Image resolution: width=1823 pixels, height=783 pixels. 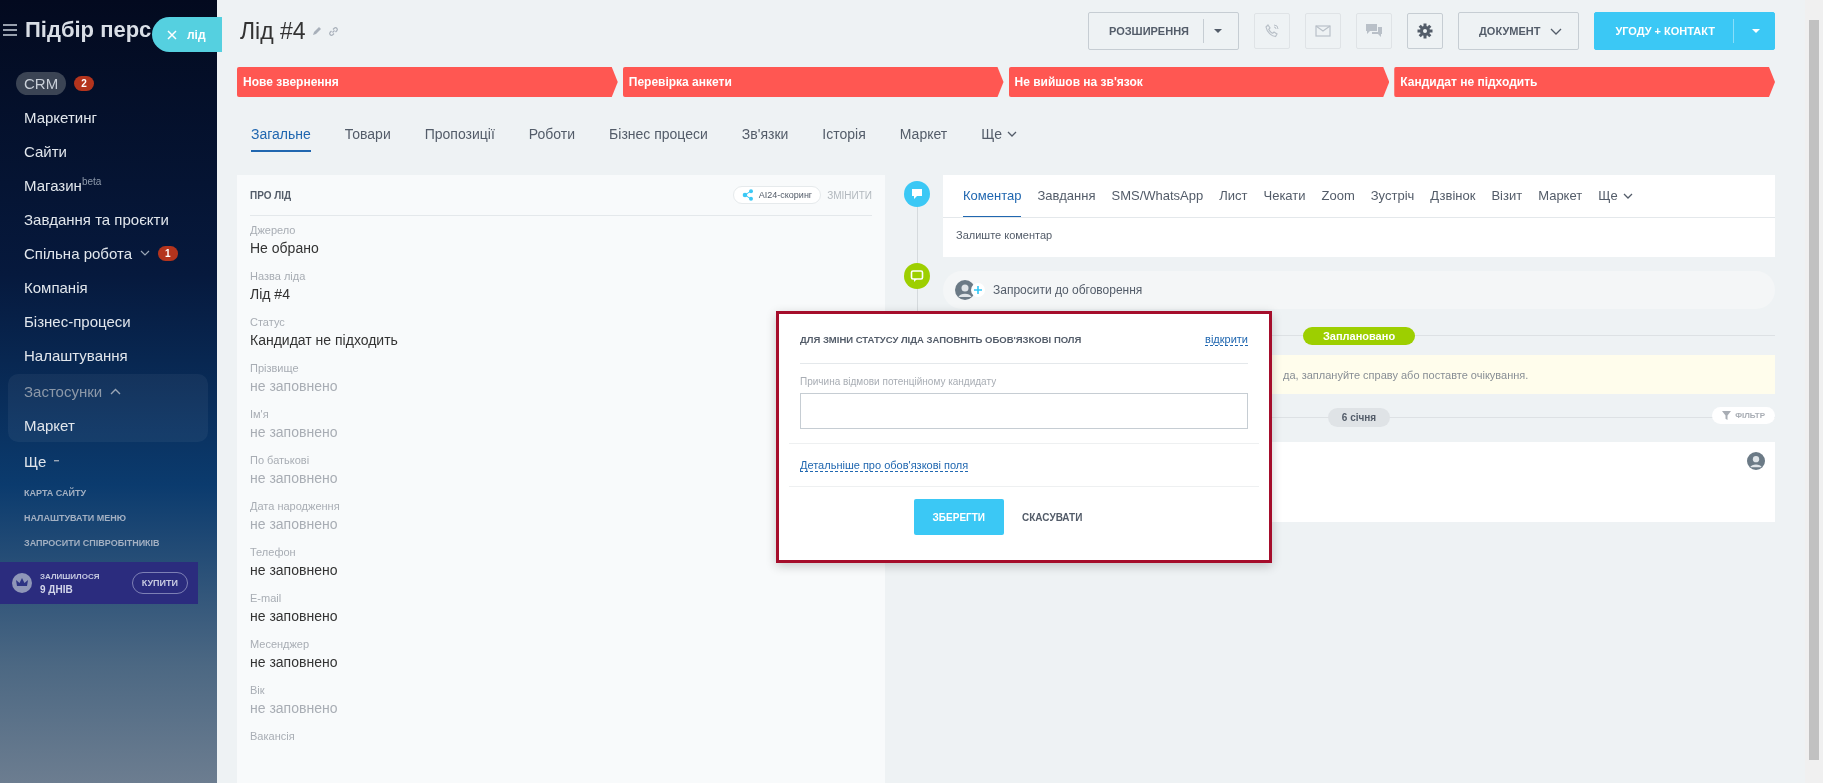 What do you see at coordinates (70, 589) in the screenshot?
I see `trial-days: 9 ДНІВ` at bounding box center [70, 589].